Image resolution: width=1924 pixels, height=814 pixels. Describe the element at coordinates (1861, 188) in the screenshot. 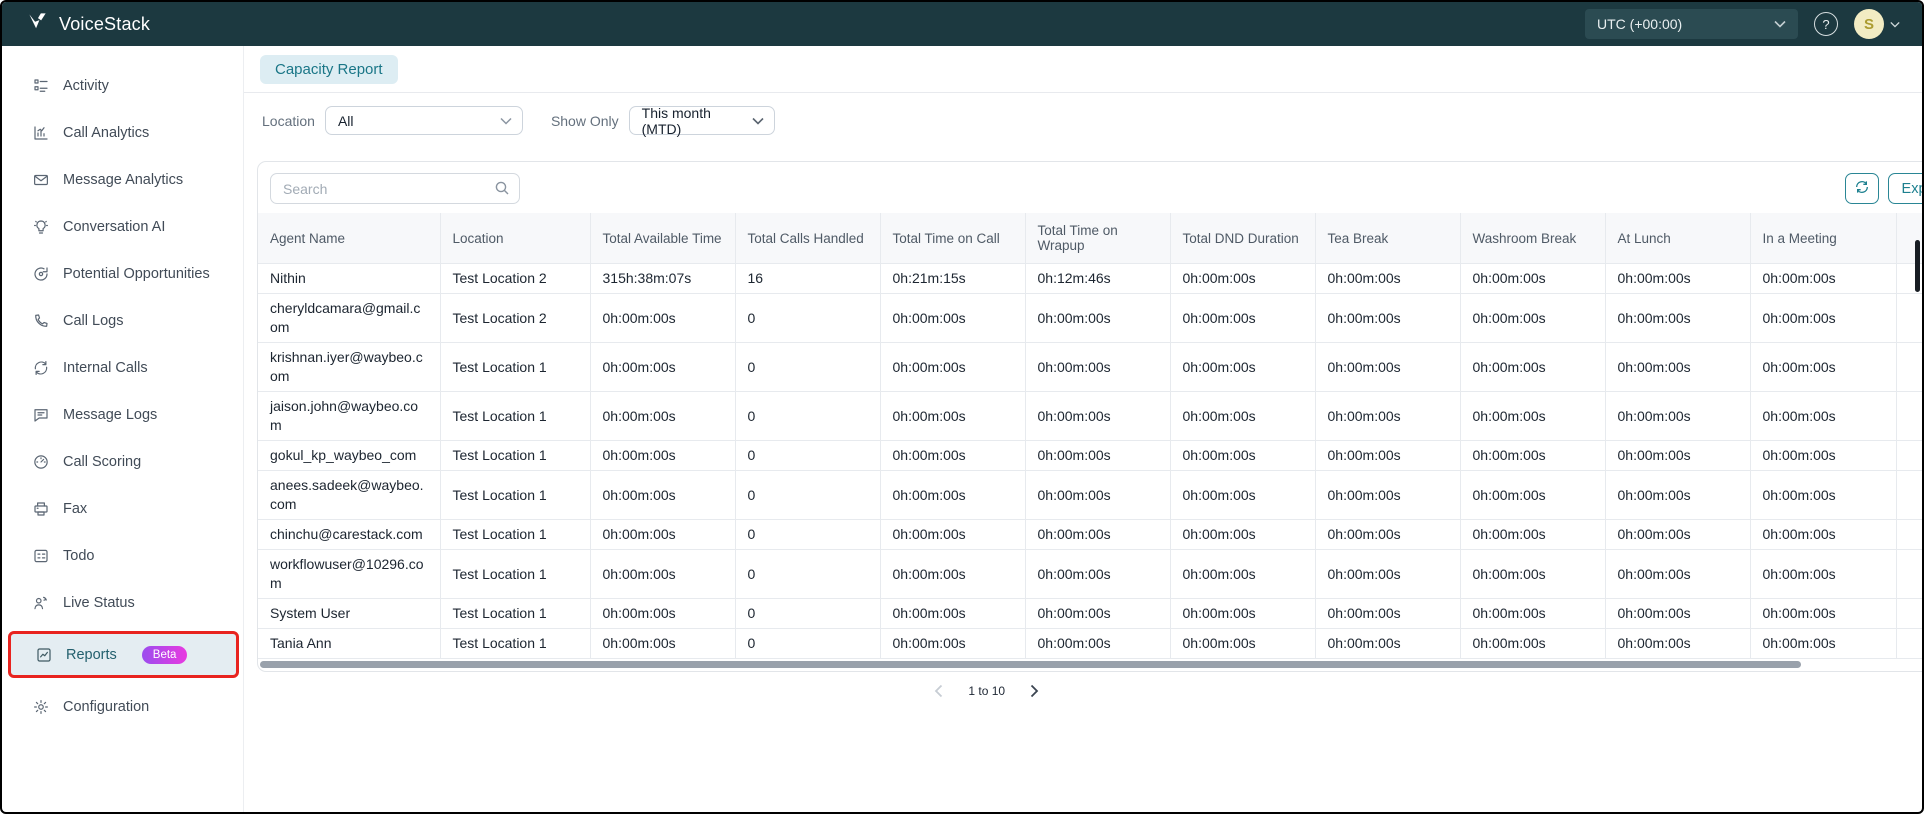

I see `refresh-button` at that location.